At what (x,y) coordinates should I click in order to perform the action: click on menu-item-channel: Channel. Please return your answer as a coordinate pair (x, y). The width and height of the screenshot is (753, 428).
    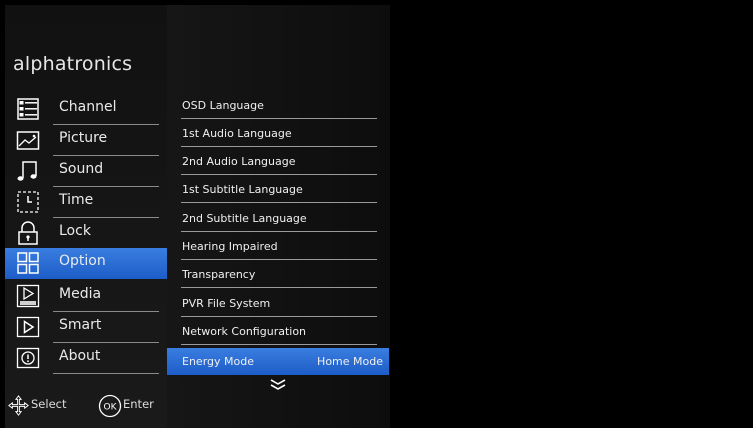
    Looking at the image, I should click on (86, 109).